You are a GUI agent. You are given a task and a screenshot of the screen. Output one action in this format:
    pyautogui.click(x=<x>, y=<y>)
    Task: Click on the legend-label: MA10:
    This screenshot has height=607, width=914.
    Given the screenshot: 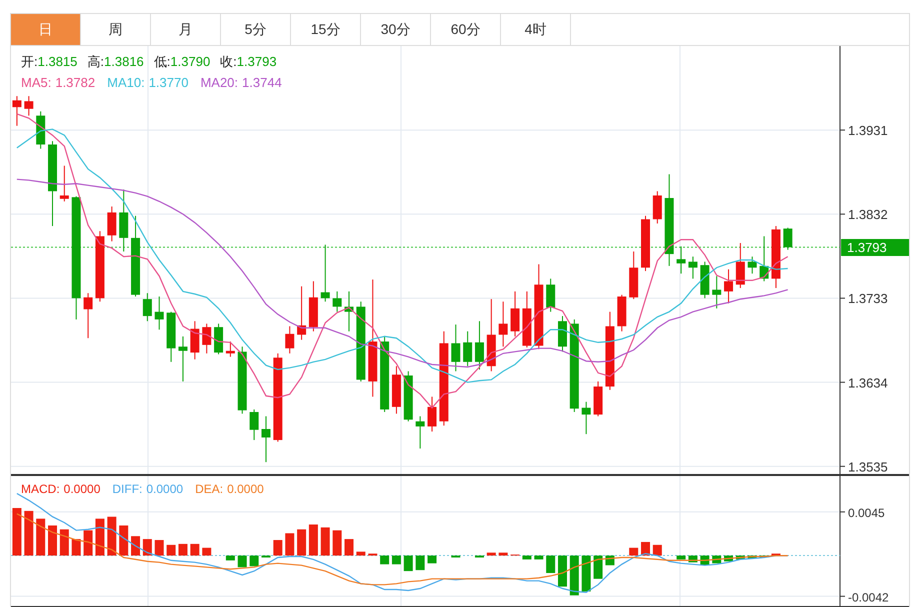 What is the action you would take?
    pyautogui.click(x=126, y=83)
    